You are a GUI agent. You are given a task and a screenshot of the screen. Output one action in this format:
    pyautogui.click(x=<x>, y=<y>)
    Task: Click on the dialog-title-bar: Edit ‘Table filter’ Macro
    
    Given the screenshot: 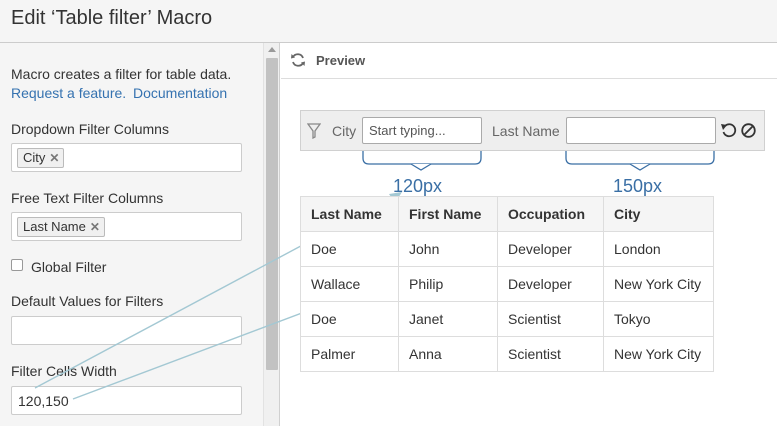 What is the action you would take?
    pyautogui.click(x=388, y=21)
    